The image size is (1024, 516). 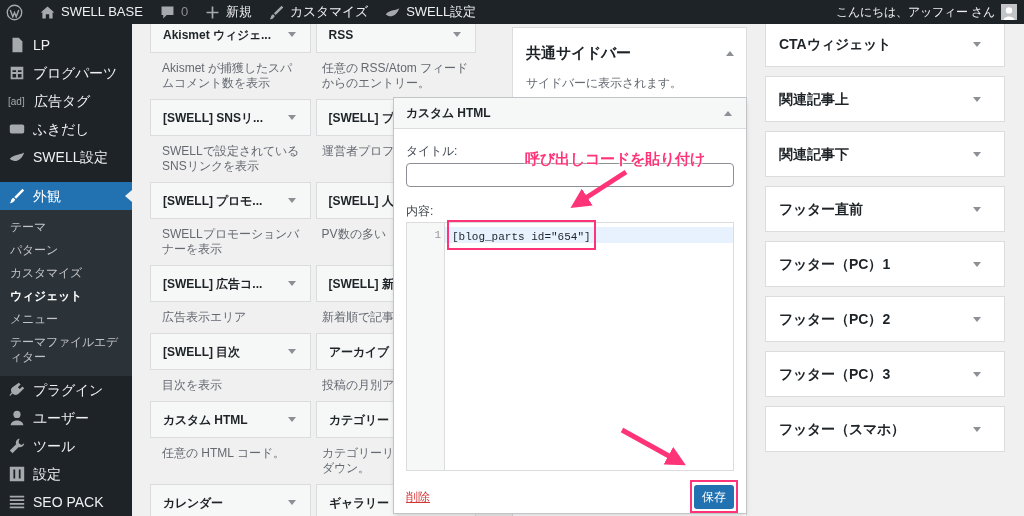 I want to click on widget-title: ギャラリー, so click(x=358, y=503).